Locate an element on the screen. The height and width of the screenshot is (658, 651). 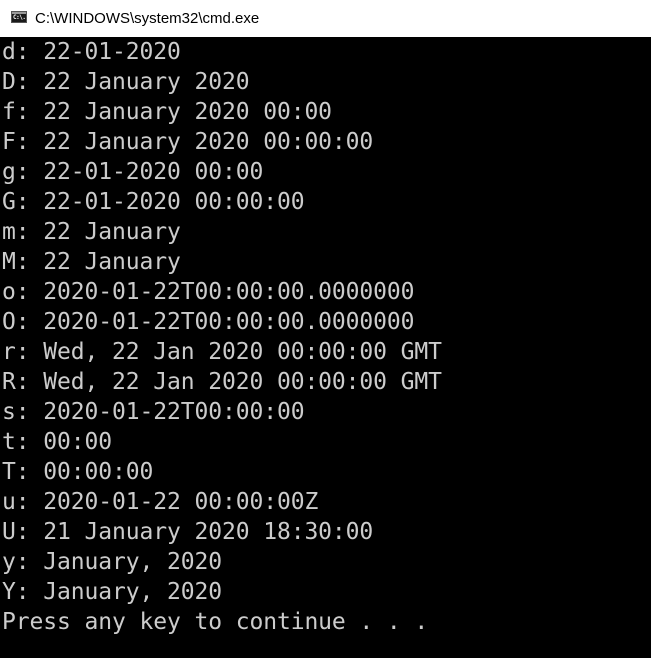
window-title: C:\WINDOWS\system32\cmd.exe is located at coordinates (147, 18).